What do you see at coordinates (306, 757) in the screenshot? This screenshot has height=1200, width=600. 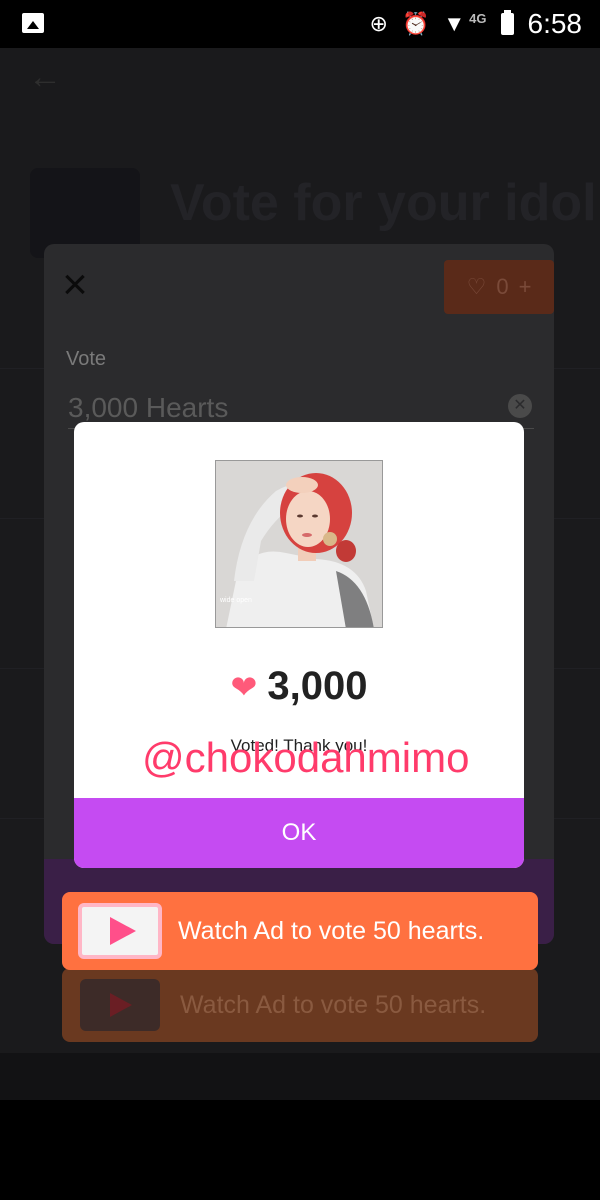 I see `watermark-text: @chokodahmimo` at bounding box center [306, 757].